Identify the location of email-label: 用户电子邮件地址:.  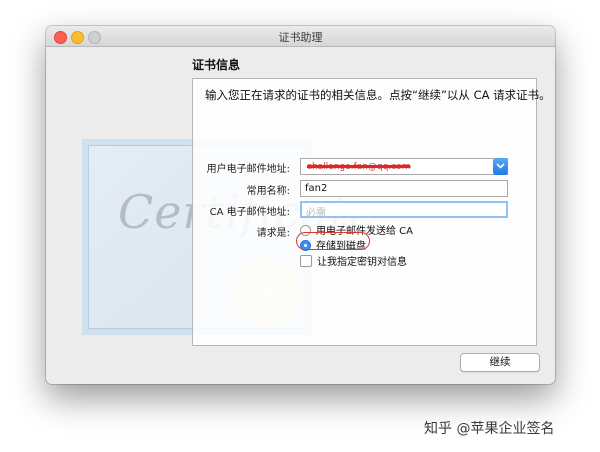
(248, 169).